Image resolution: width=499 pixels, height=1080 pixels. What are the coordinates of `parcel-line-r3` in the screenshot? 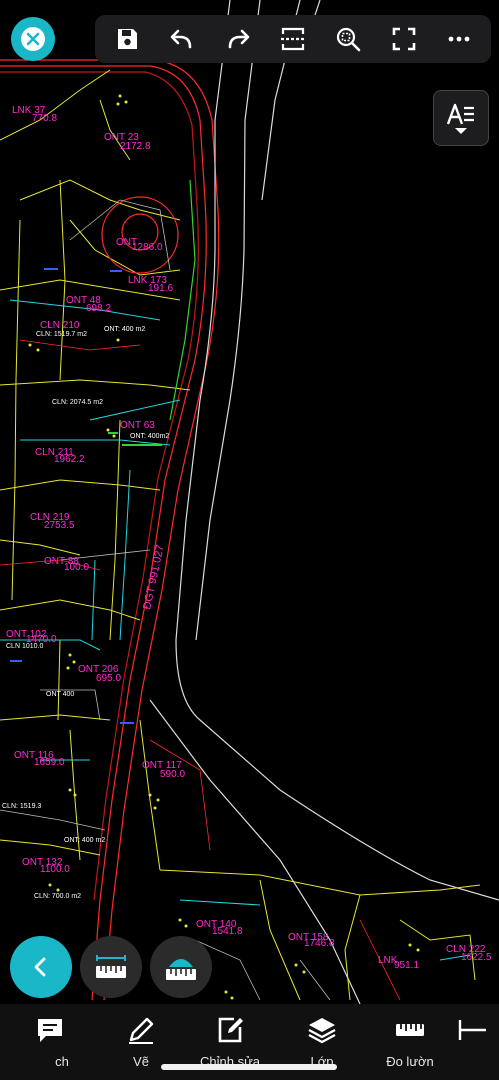 It's located at (180, 795).